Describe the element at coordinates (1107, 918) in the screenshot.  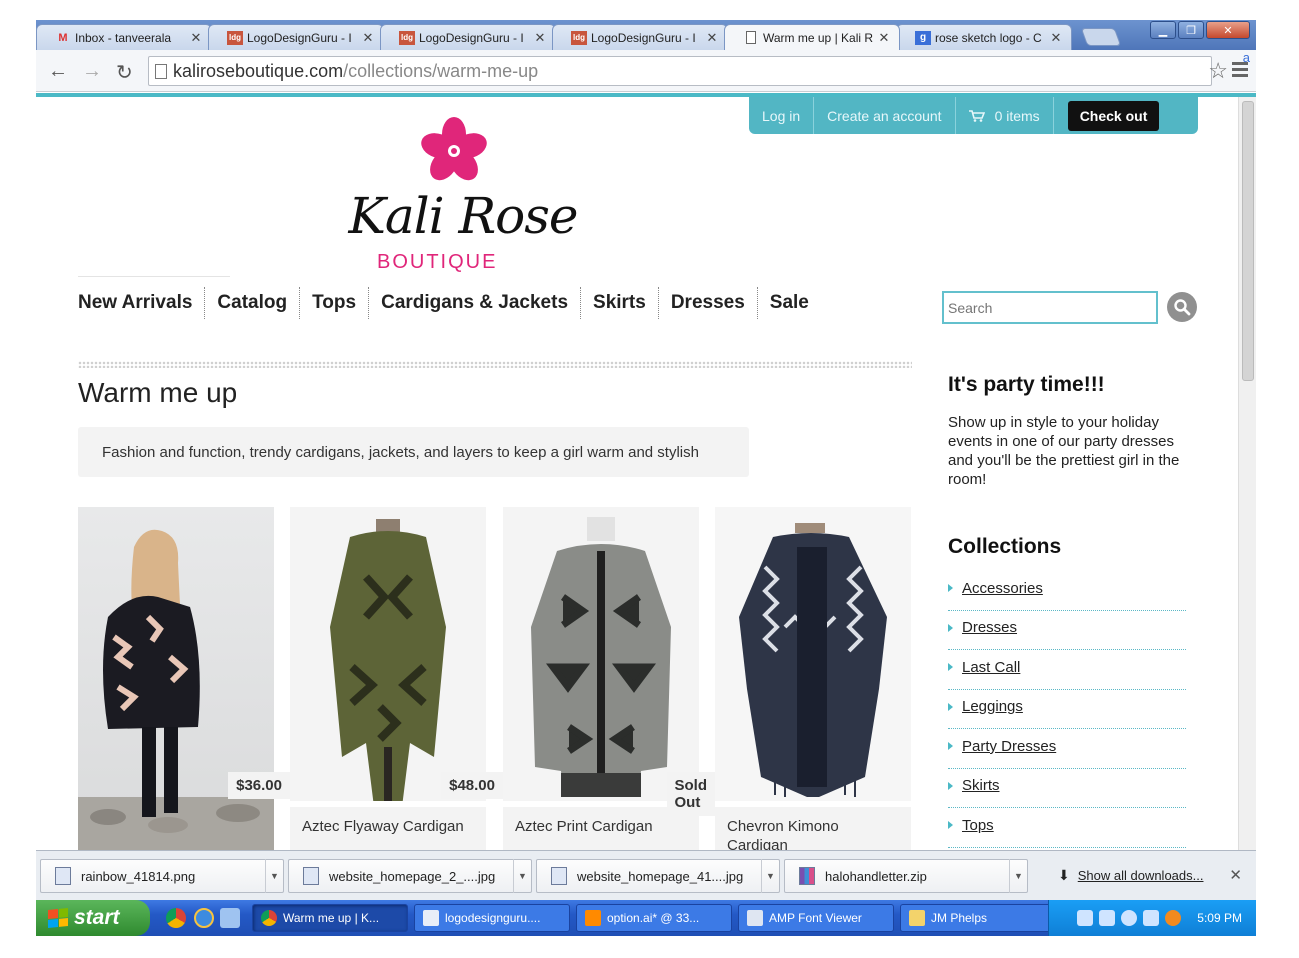
I see `network-icon` at that location.